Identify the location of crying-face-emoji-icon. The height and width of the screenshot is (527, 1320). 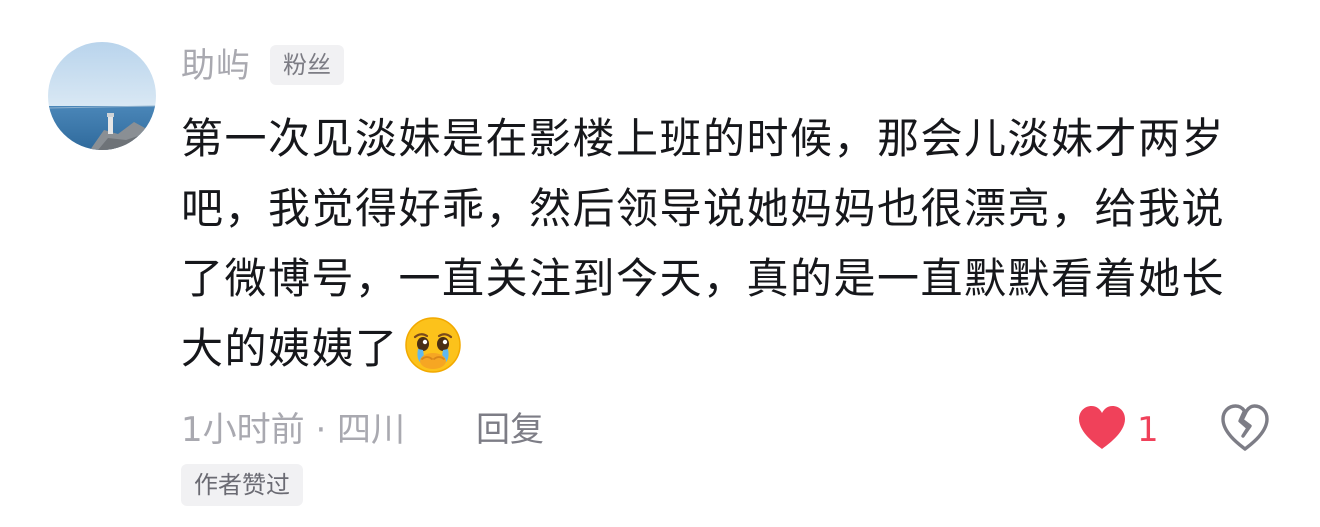
(433, 345).